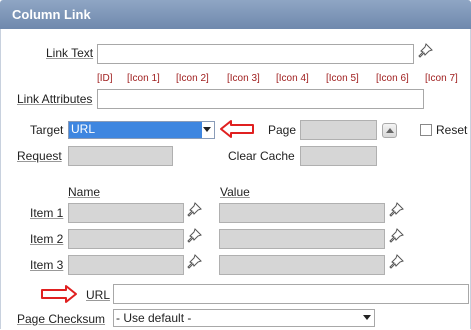 Image resolution: width=471 pixels, height=330 pixels. I want to click on target-select: URL, so click(141, 130).